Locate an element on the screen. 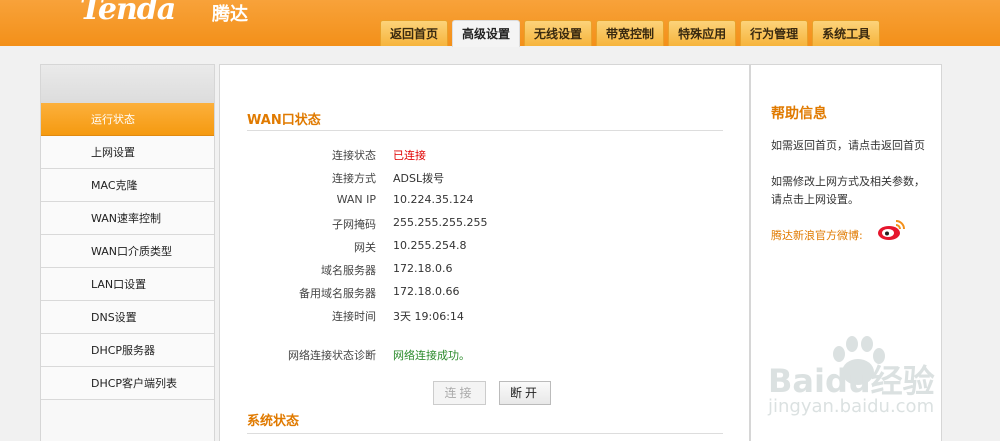  sidebar-header is located at coordinates (127, 84).